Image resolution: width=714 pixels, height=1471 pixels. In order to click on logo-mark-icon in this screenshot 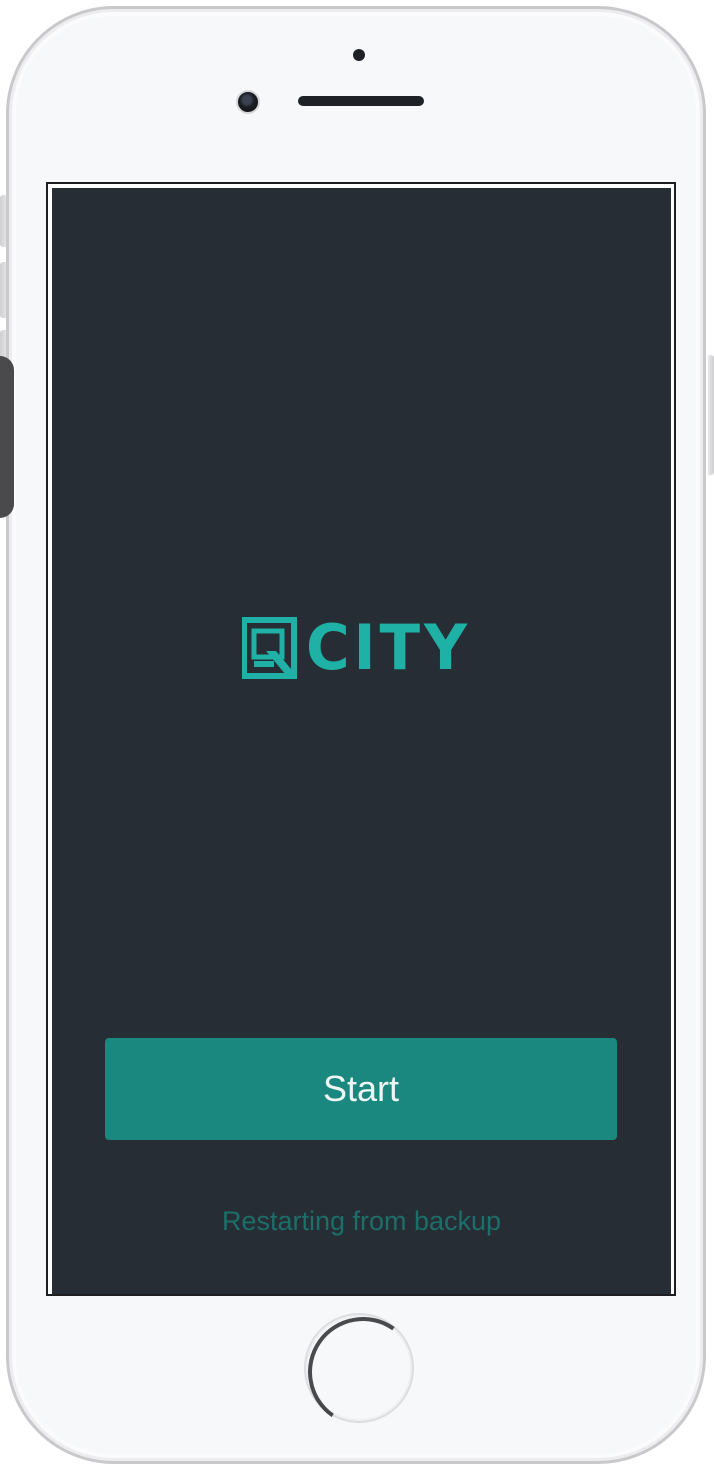, I will do `click(269, 648)`.